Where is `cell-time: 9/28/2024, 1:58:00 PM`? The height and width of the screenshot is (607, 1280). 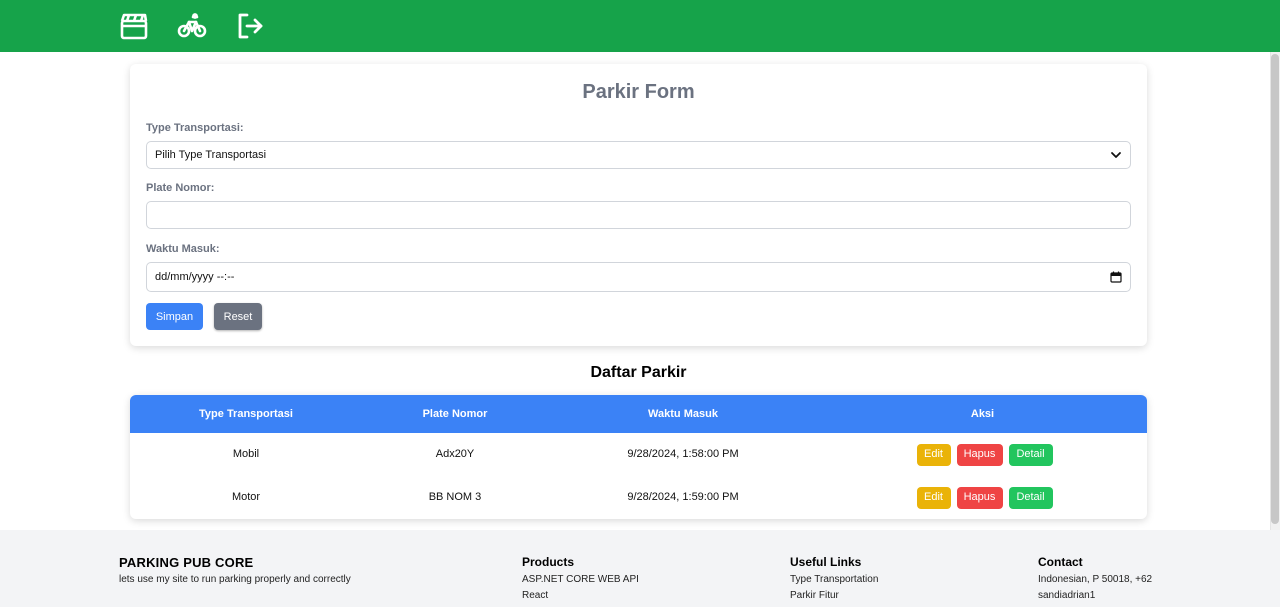
cell-time: 9/28/2024, 1:58:00 PM is located at coordinates (683, 454).